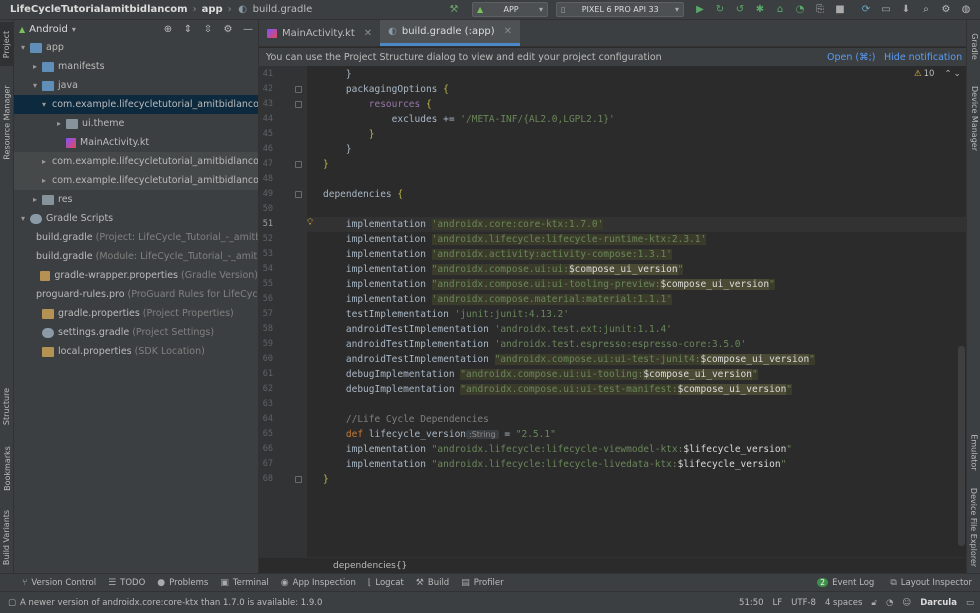 Image resolution: width=980 pixels, height=613 pixels. Describe the element at coordinates (926, 10) in the screenshot. I see `search-icon: ⌕` at that location.